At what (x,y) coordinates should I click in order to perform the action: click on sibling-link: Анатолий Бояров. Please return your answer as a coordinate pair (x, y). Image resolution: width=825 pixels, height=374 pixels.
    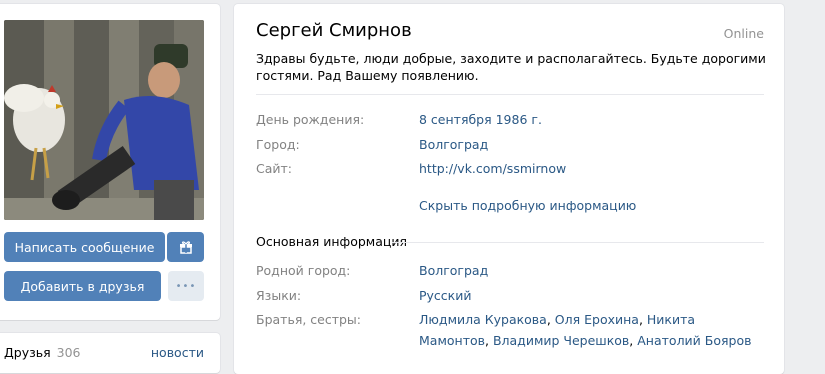
    Looking at the image, I should click on (694, 340).